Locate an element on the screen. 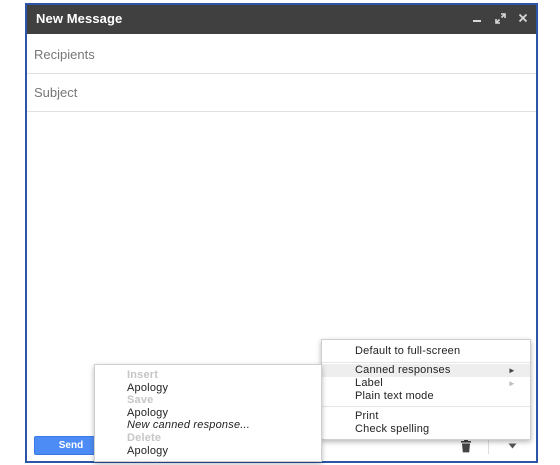 This screenshot has height=465, width=560. recipients-field is located at coordinates (281, 55).